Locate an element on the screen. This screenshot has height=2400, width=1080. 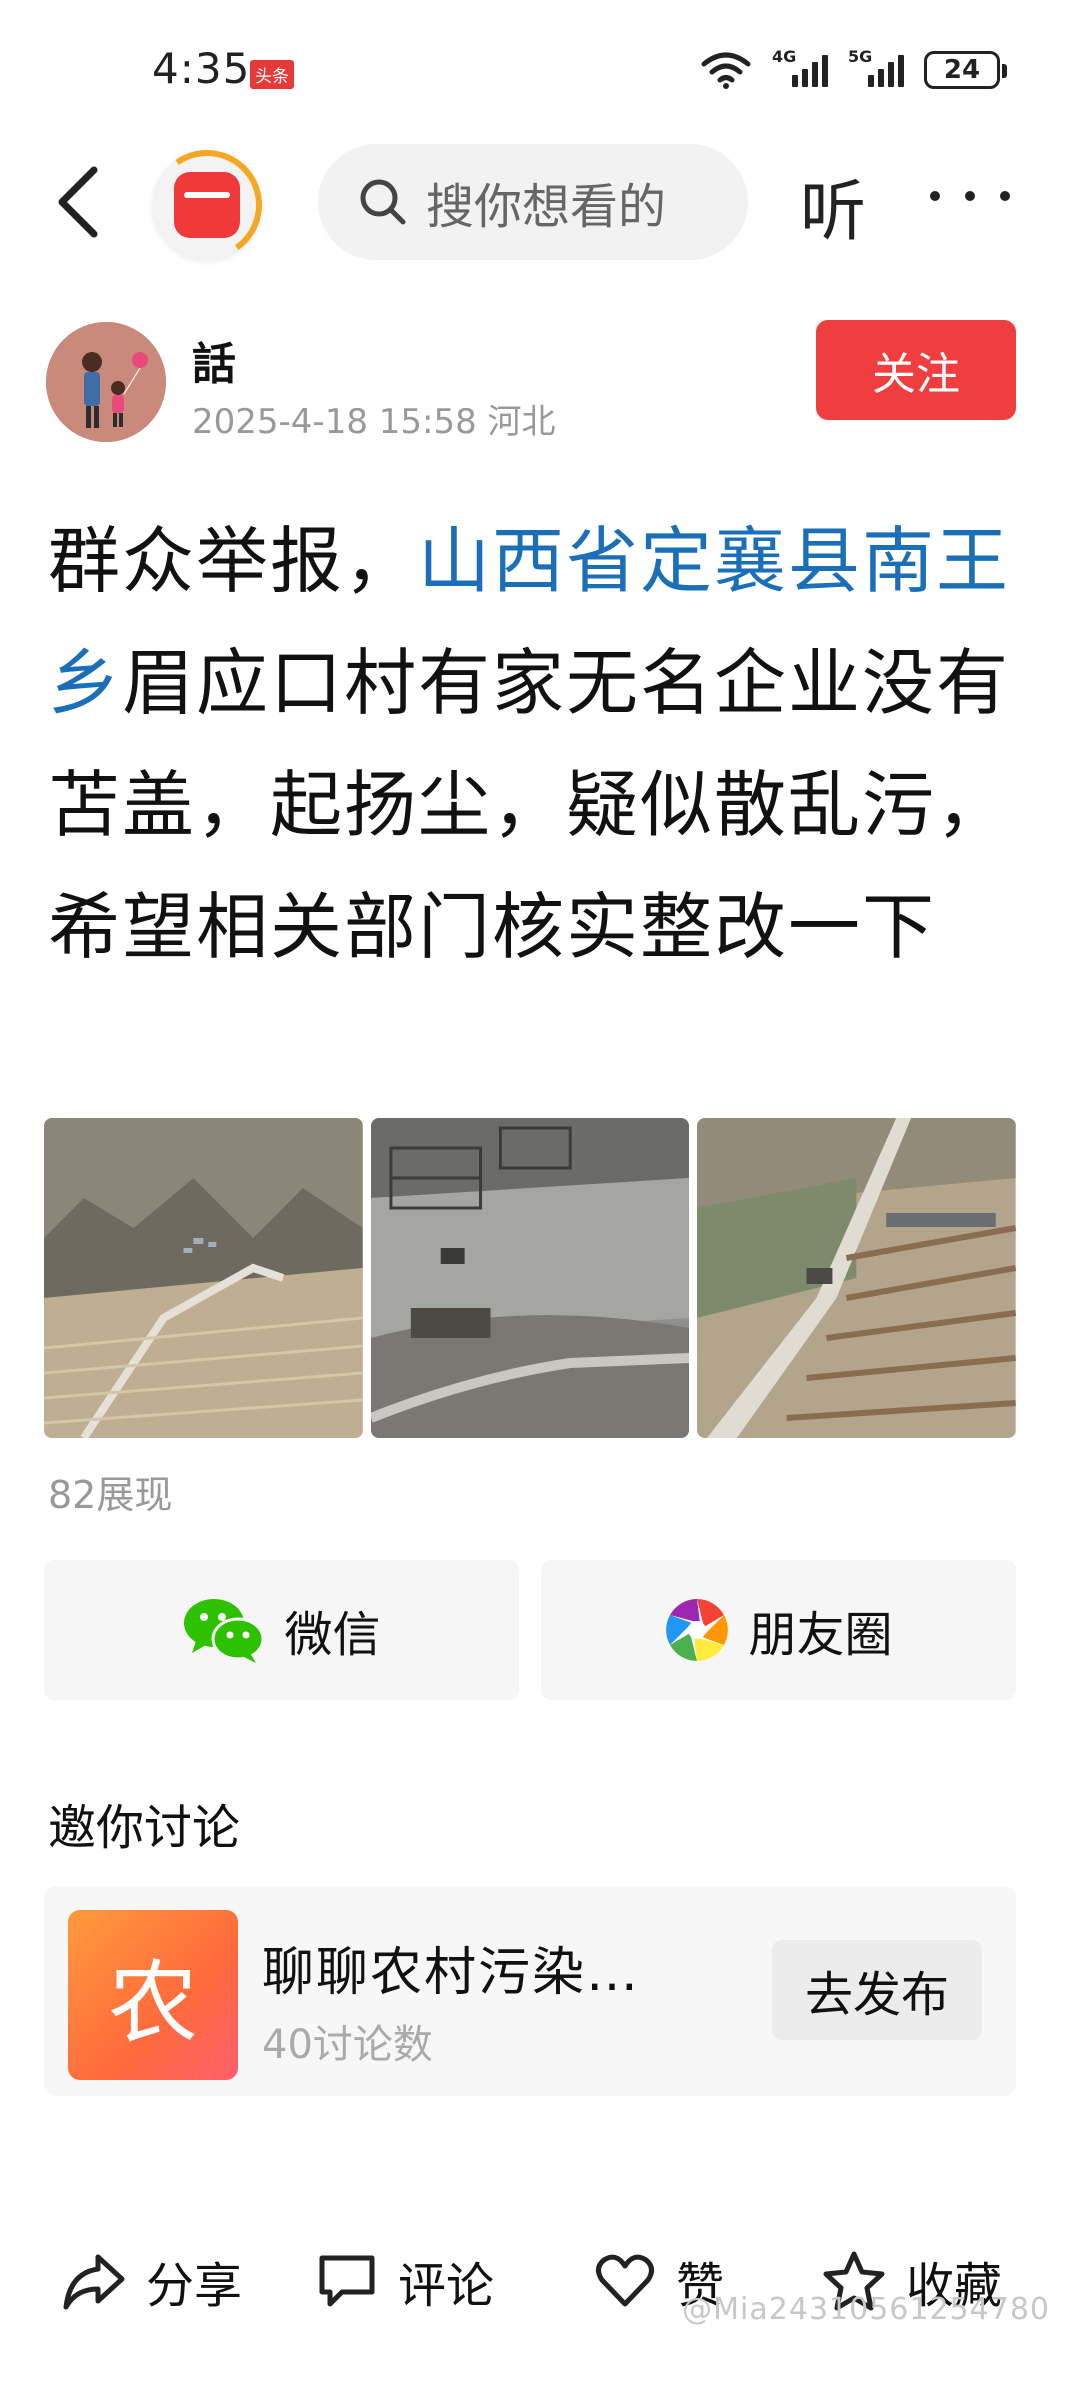
toutiao-notification-badge: 头条 is located at coordinates (272, 74).